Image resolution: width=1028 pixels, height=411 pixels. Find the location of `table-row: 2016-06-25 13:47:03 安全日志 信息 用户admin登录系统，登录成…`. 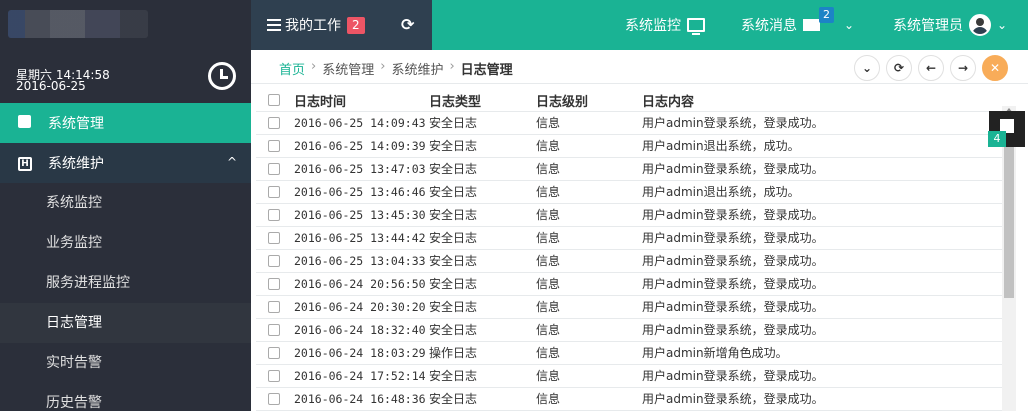

table-row: 2016-06-25 13:47:03 安全日志 信息 用户admin登录系统，登录成… is located at coordinates (629, 169).